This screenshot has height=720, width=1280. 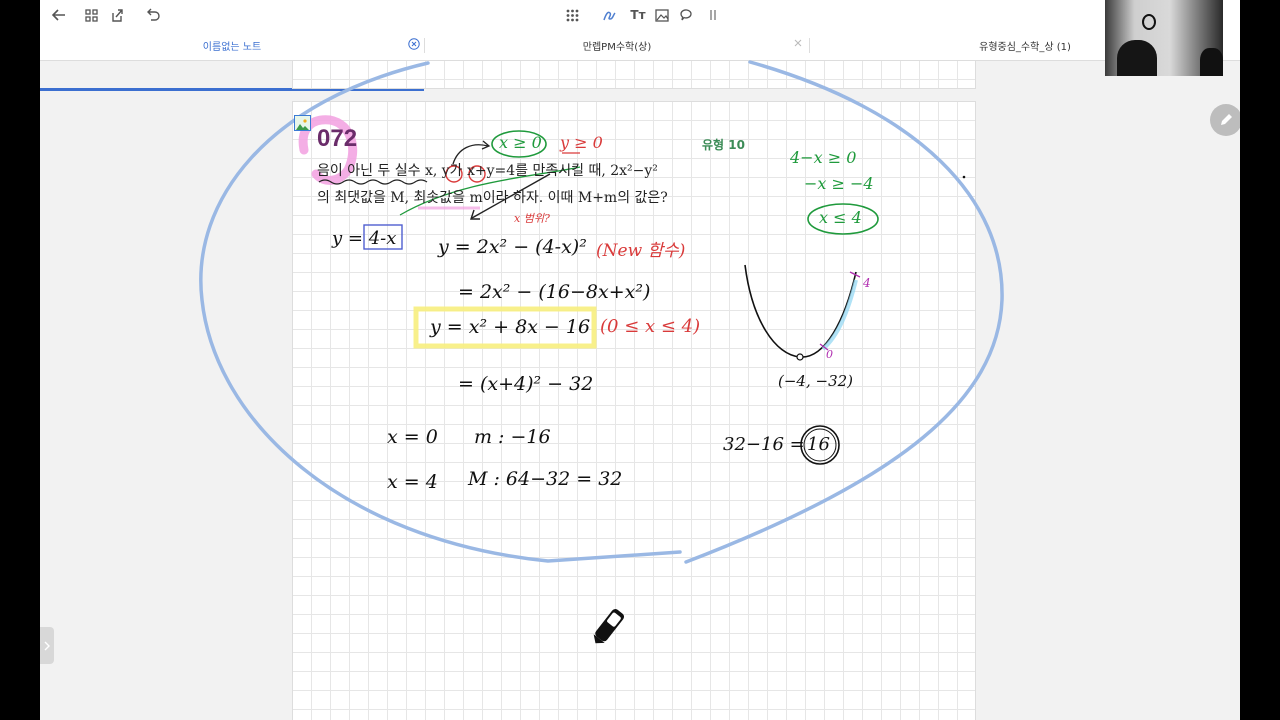 I want to click on handwritten-equation-1: y = 2x² − (4-x)², so click(x=512, y=247).